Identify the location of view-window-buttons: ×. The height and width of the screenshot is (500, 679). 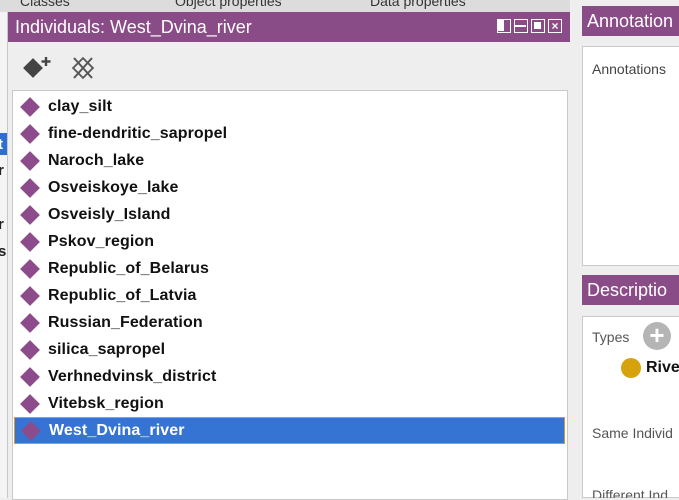
(529, 26).